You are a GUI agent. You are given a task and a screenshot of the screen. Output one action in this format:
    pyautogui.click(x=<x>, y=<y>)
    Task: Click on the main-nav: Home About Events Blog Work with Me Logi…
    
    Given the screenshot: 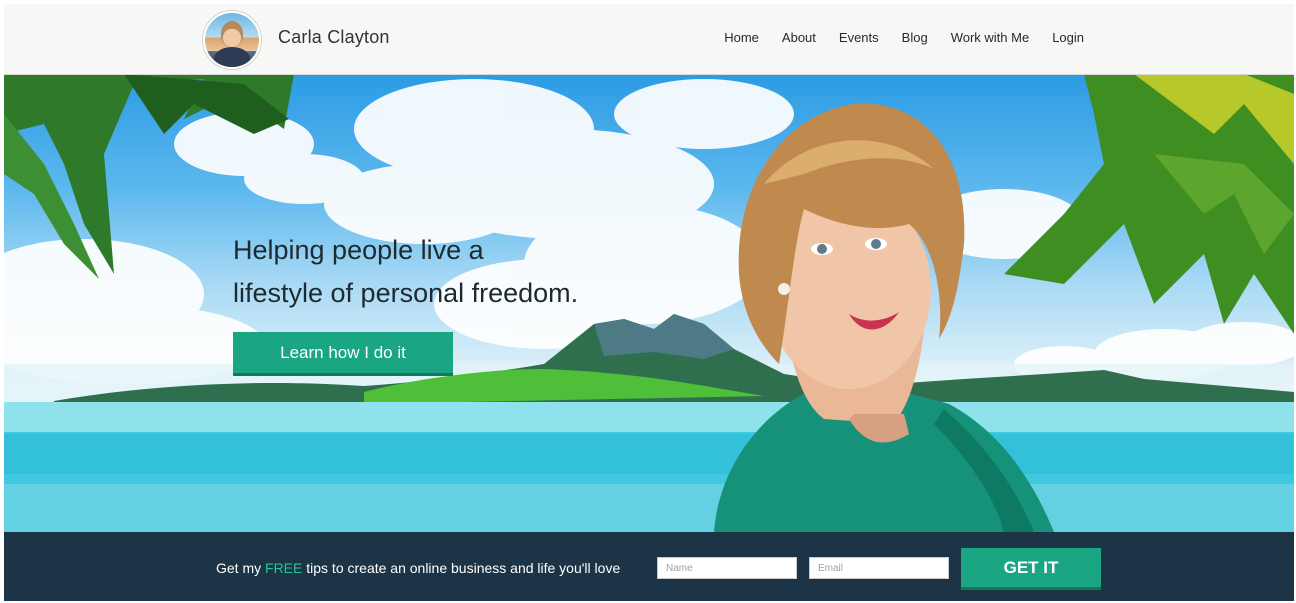 What is the action you would take?
    pyautogui.click(x=904, y=37)
    